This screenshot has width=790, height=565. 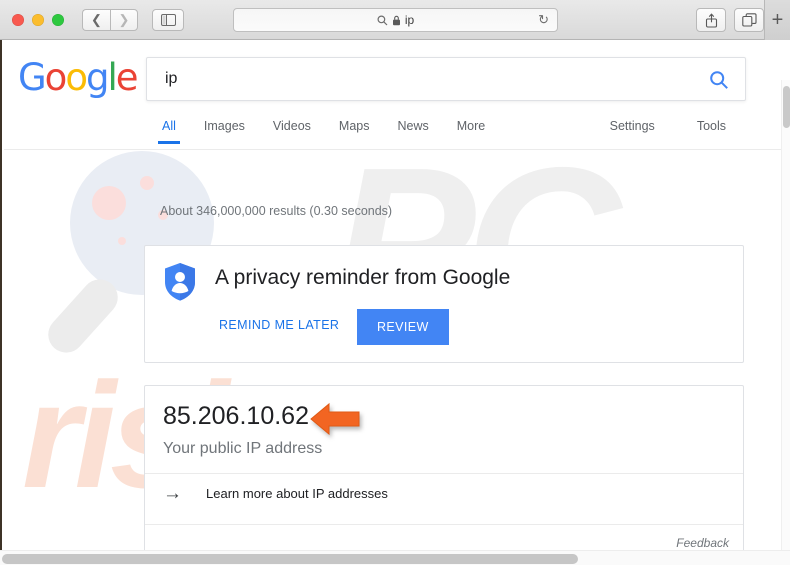 I want to click on search-tools-group: Settings Tools, so click(x=679, y=131).